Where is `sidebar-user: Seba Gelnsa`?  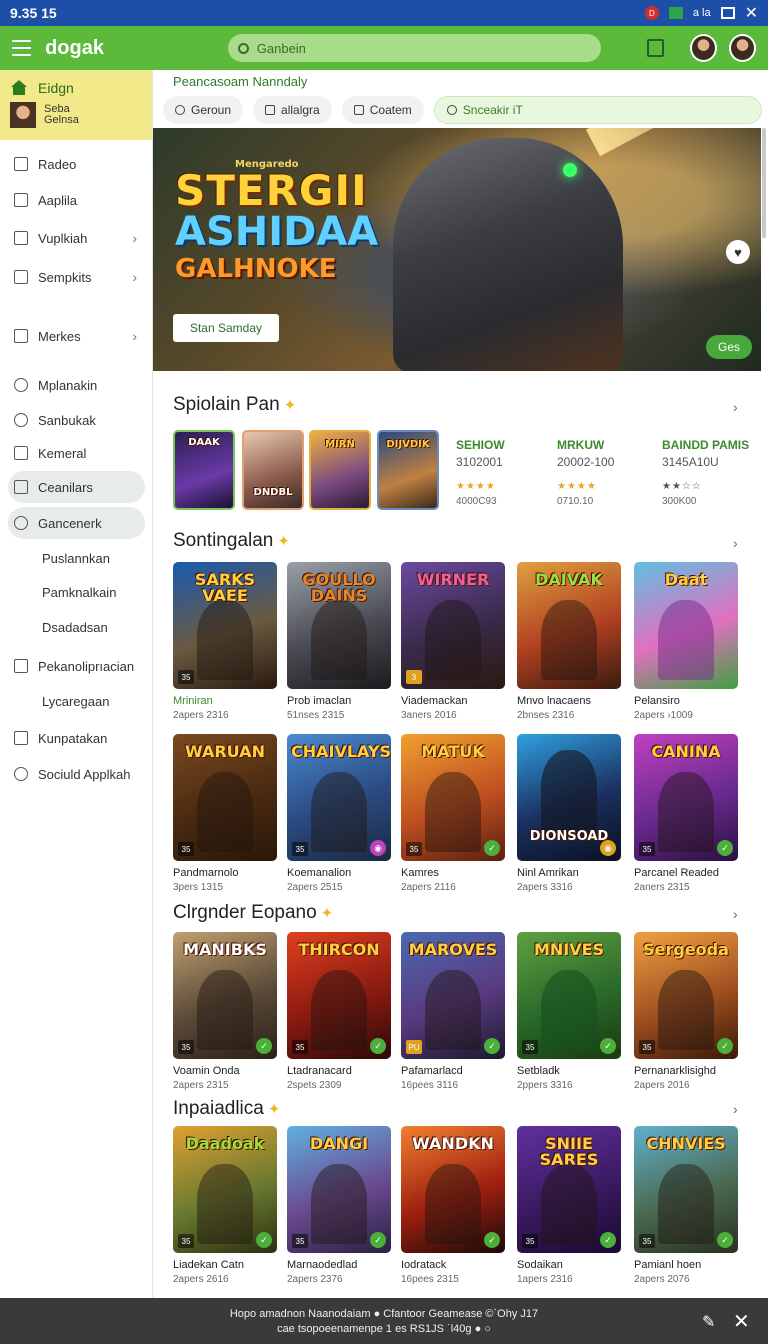 sidebar-user: Seba Gelnsa is located at coordinates (76, 115).